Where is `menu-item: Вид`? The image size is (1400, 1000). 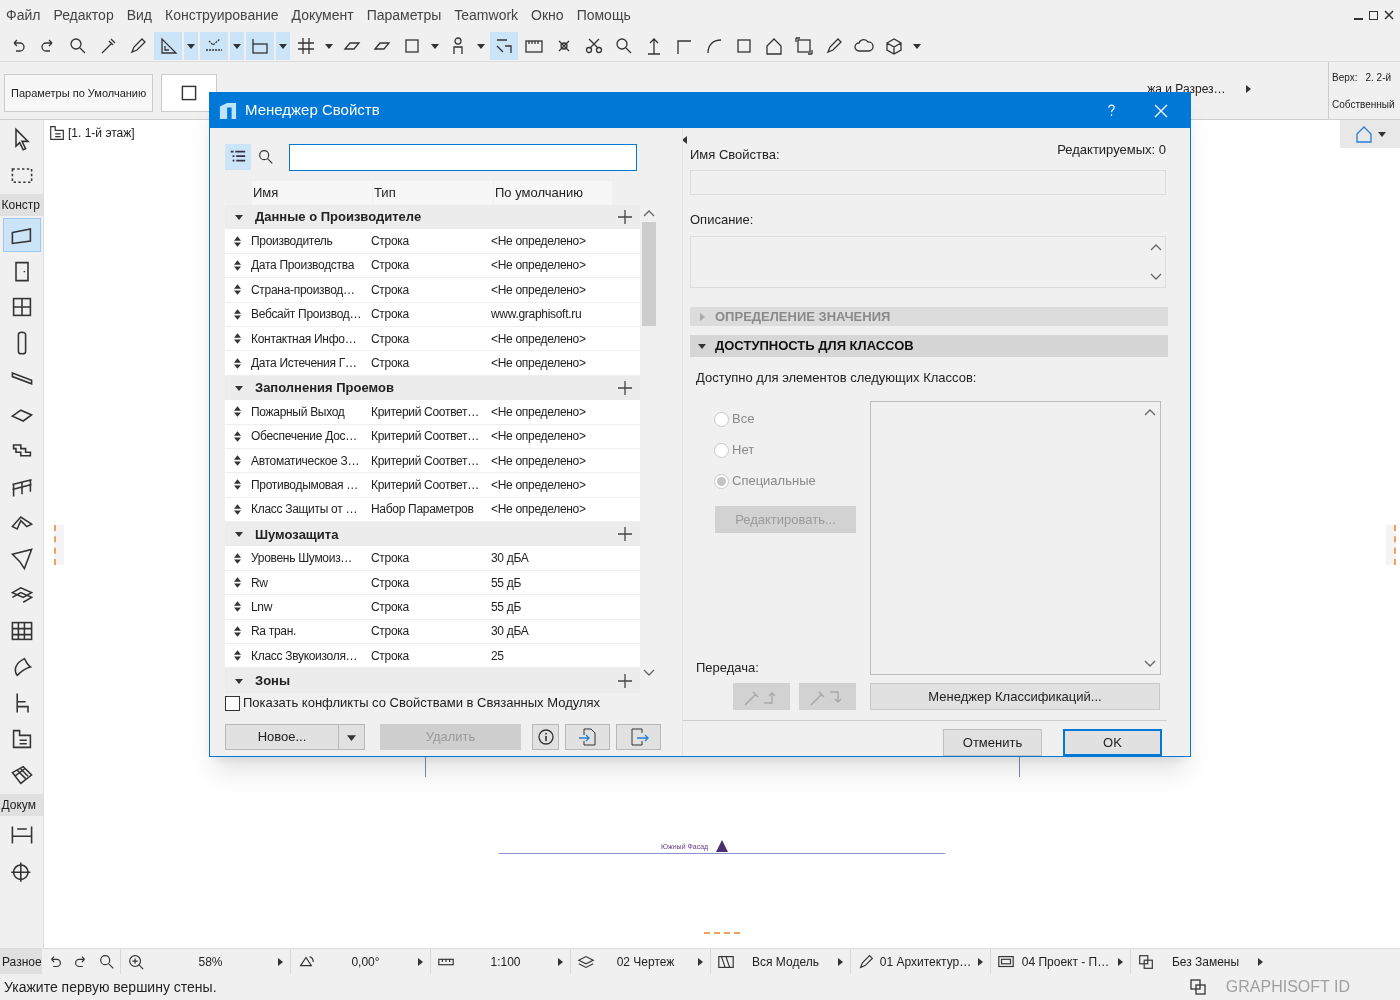 menu-item: Вид is located at coordinates (139, 15).